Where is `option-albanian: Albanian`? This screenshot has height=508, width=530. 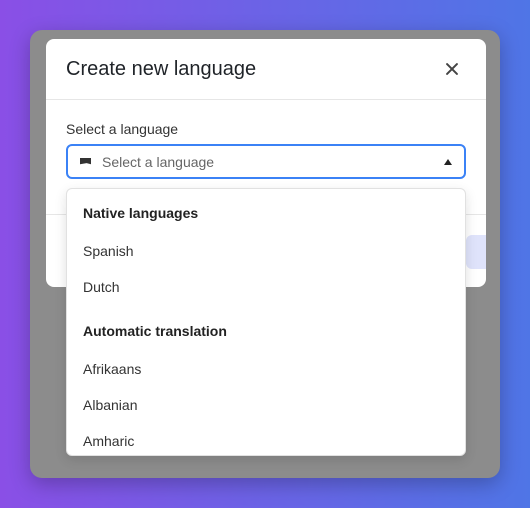
option-albanian: Albanian is located at coordinates (110, 405).